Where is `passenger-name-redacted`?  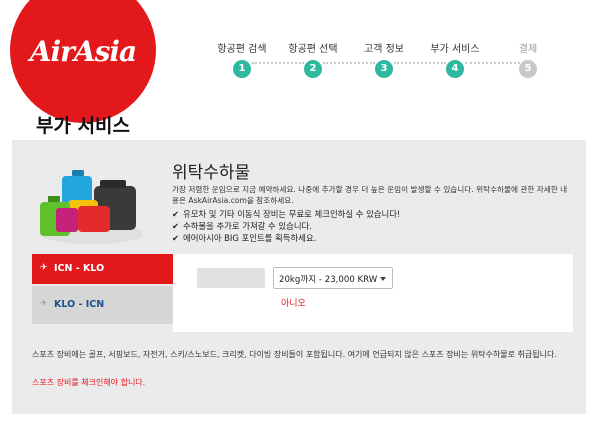 passenger-name-redacted is located at coordinates (231, 278).